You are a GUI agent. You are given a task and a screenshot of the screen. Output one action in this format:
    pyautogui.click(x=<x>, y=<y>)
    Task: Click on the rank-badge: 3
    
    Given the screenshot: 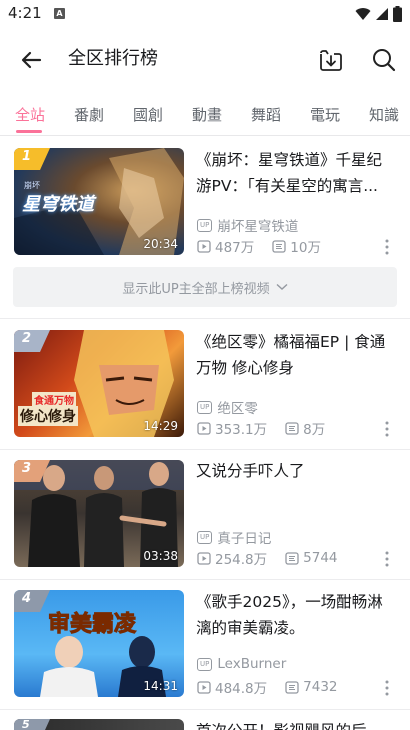 What is the action you would take?
    pyautogui.click(x=32, y=471)
    